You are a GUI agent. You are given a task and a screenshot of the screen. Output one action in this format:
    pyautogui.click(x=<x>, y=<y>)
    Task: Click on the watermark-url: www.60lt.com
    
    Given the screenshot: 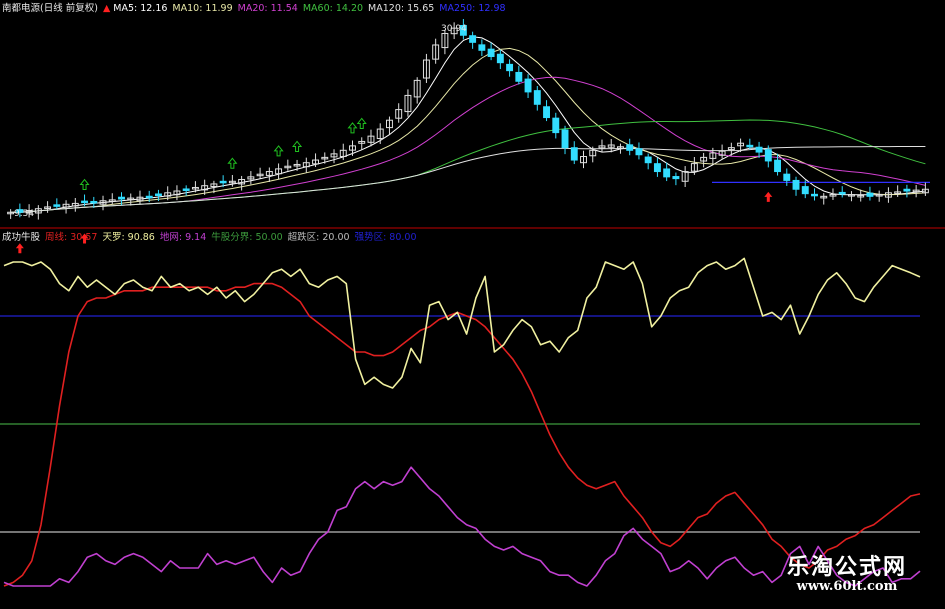 What is the action you would take?
    pyautogui.click(x=847, y=586)
    